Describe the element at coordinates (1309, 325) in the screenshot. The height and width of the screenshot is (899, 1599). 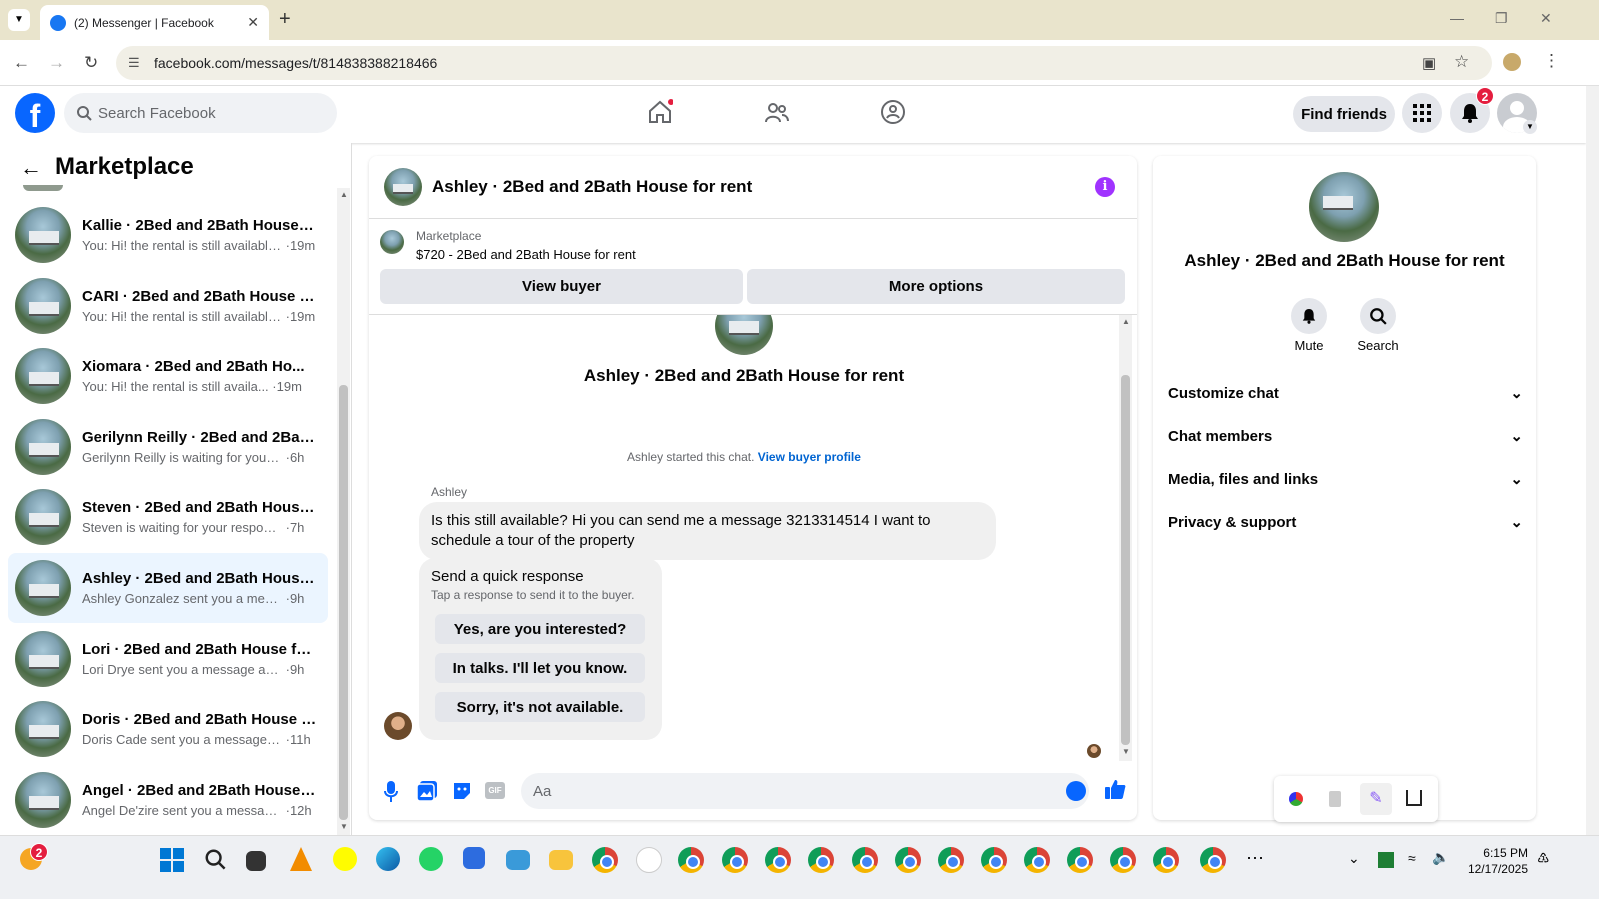
I see `mute-button: Mute` at that location.